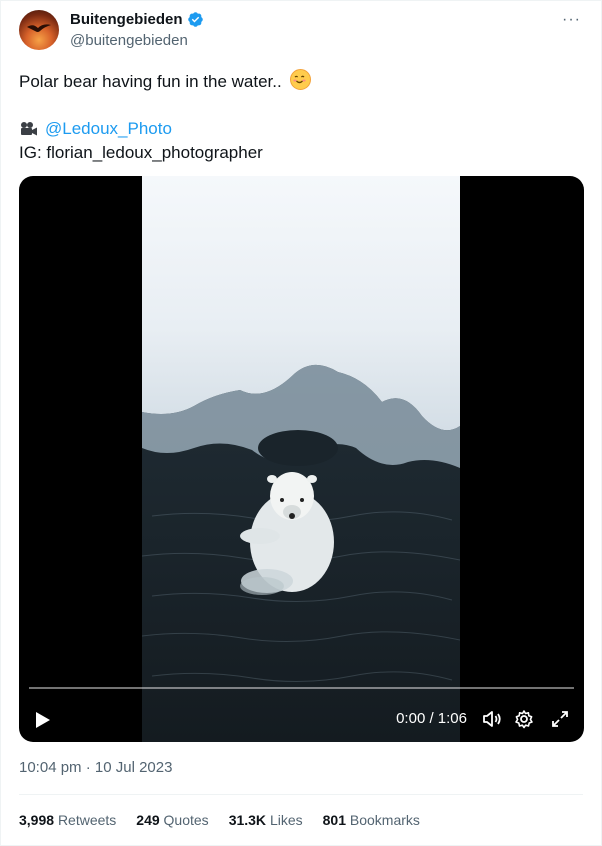  I want to click on author-name-row: Buitengebieden, so click(137, 19).